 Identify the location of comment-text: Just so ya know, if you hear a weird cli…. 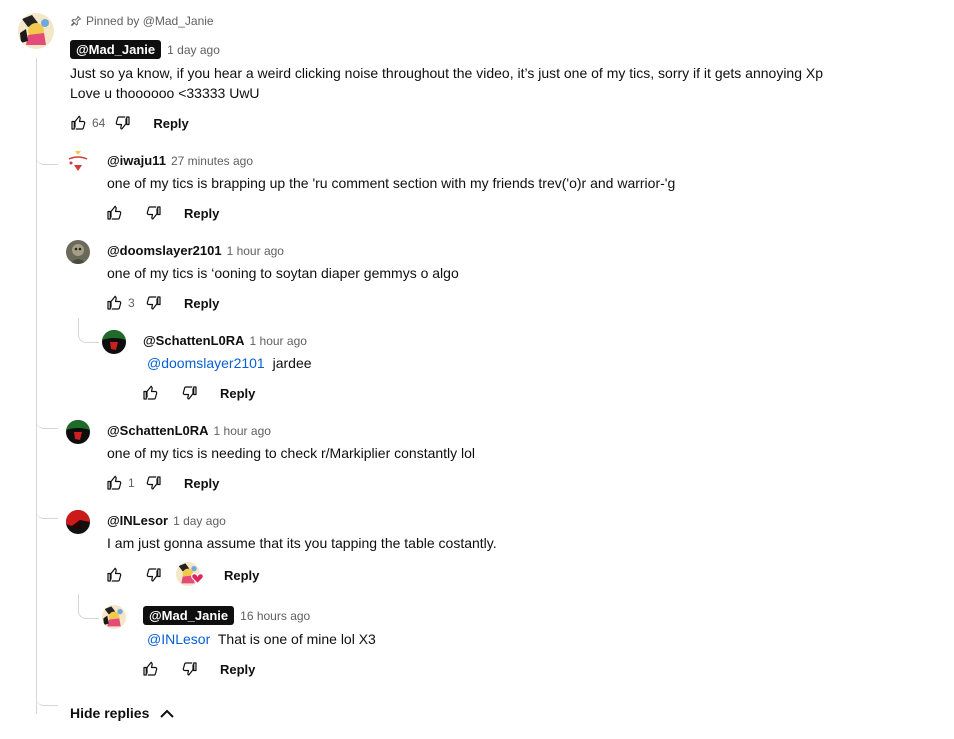
(446, 83).